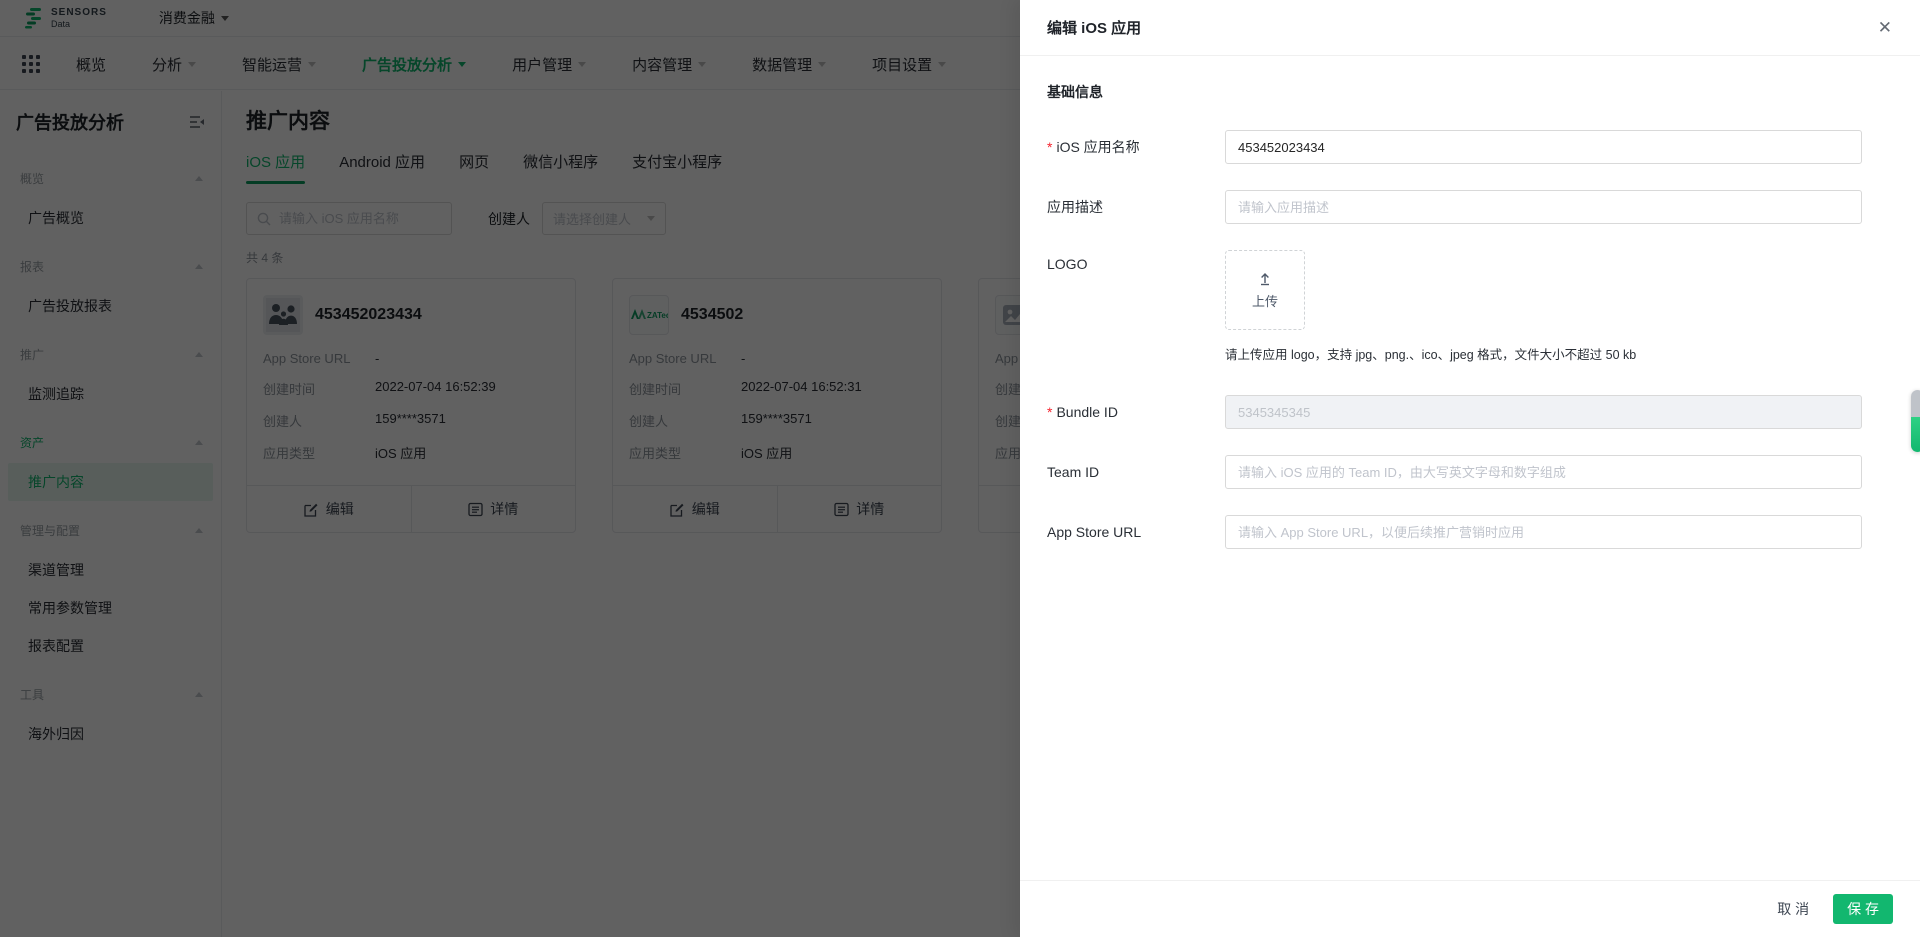 This screenshot has width=1920, height=937. Describe the element at coordinates (1543, 207) in the screenshot. I see `app-description-input` at that location.